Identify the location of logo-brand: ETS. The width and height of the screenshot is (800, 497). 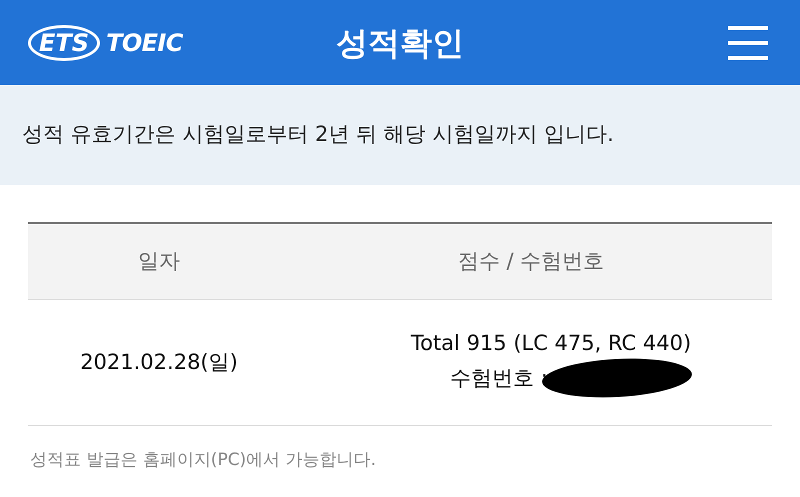
(64, 42).